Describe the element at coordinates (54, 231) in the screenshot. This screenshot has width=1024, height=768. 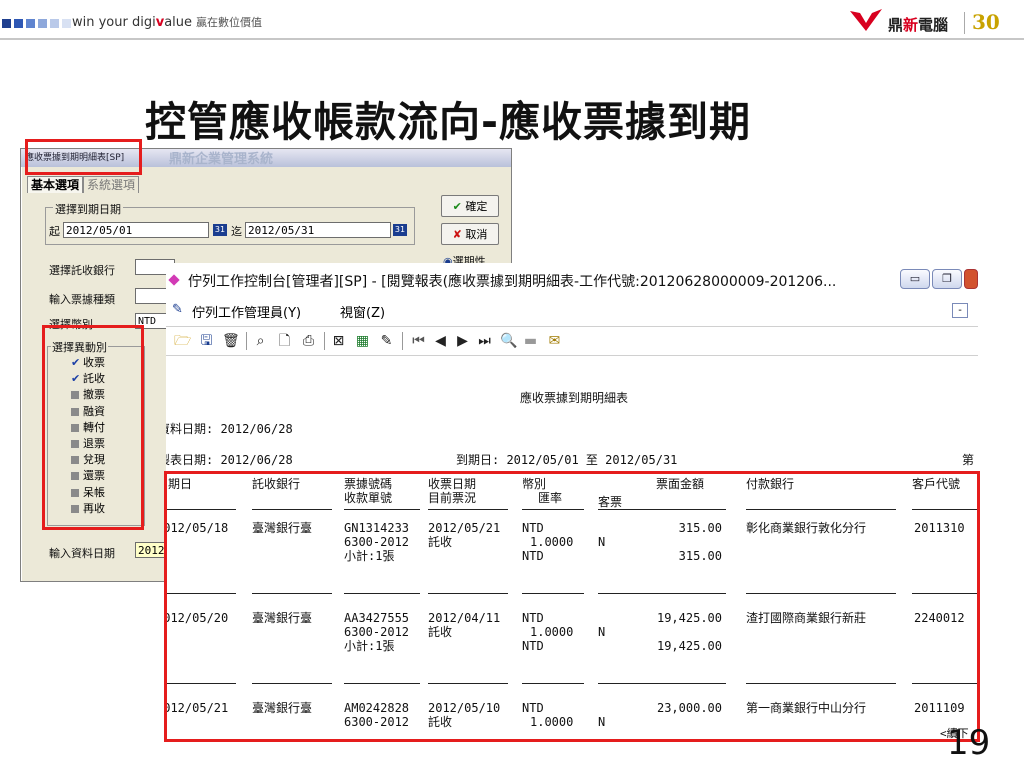
I see `from-label: 起` at that location.